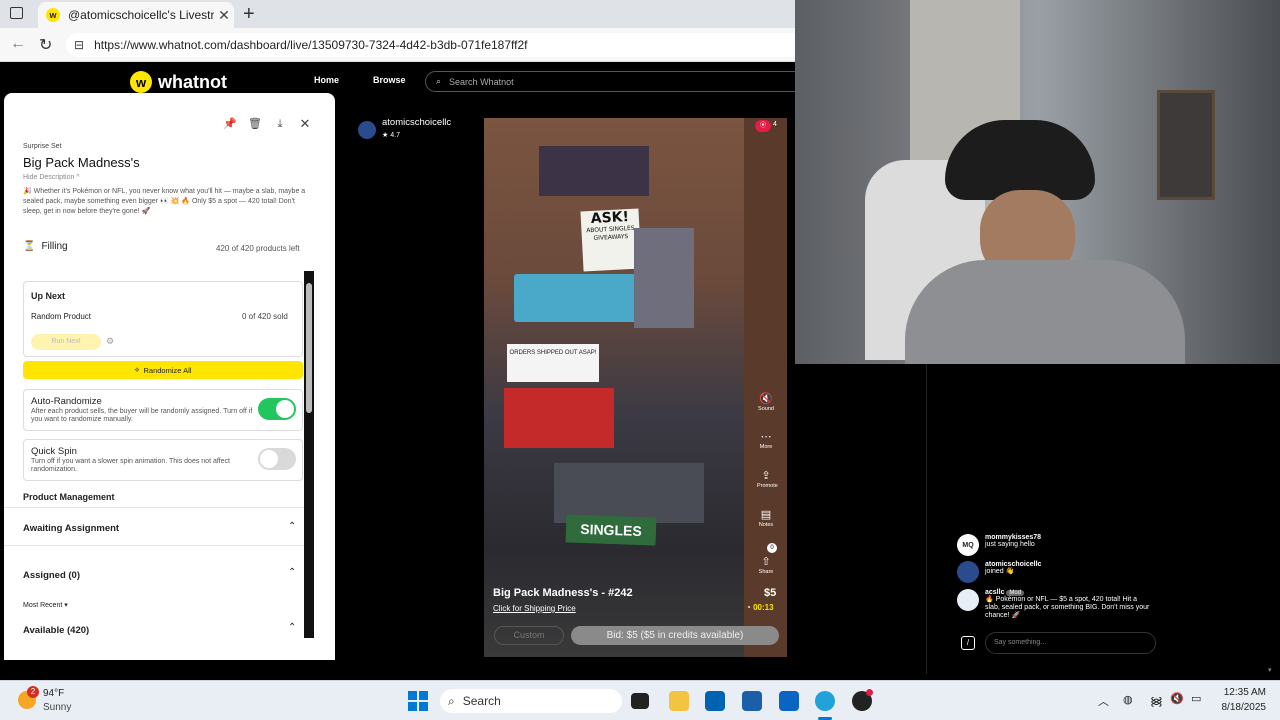 This screenshot has width=1280, height=720. Describe the element at coordinates (57, 707) in the screenshot. I see `weather-desc: Sunny` at that location.